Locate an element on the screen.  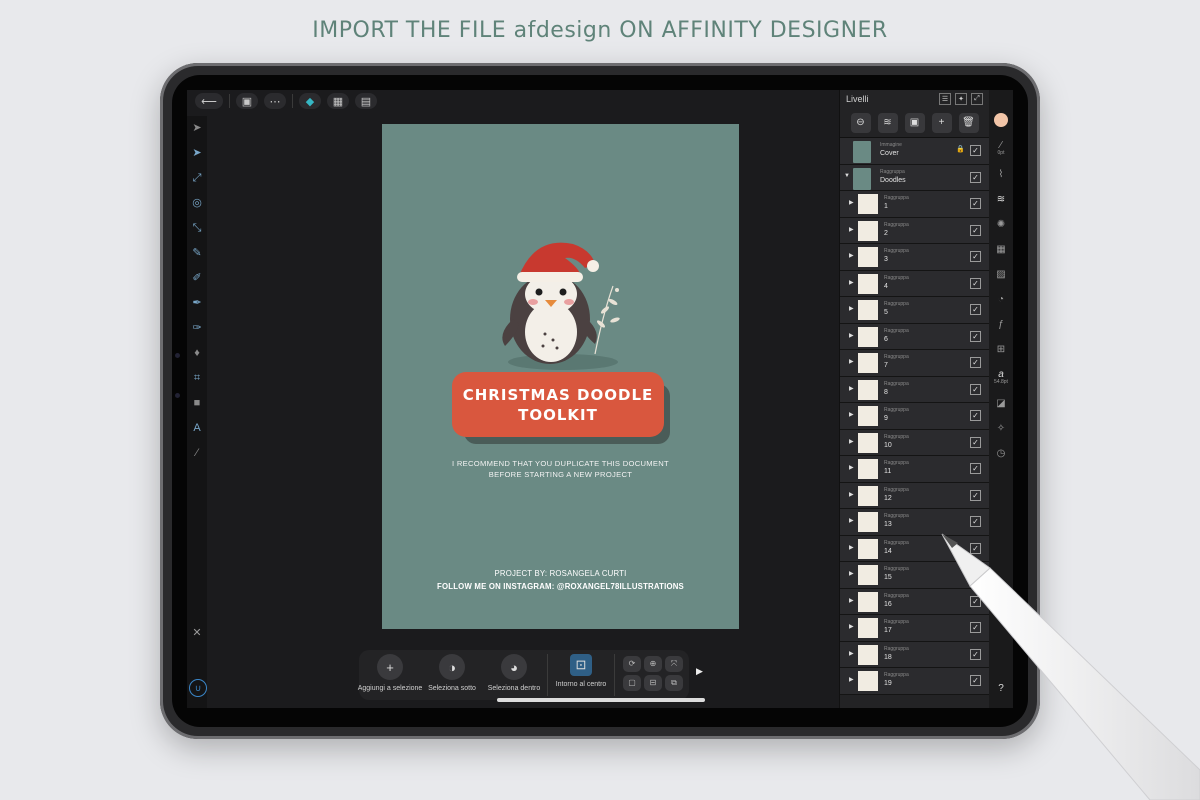
bounds-option-icon: ⊟ is located at coordinates (653, 683).